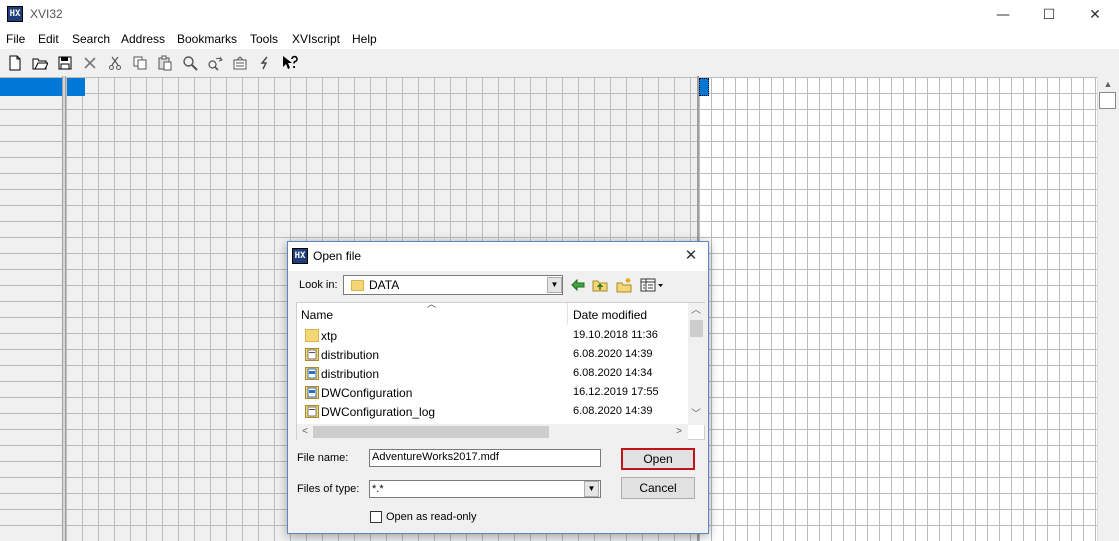 The width and height of the screenshot is (1119, 541). Describe the element at coordinates (616, 392) in the screenshot. I see `file-date: 16.12.2019 17:55` at that location.